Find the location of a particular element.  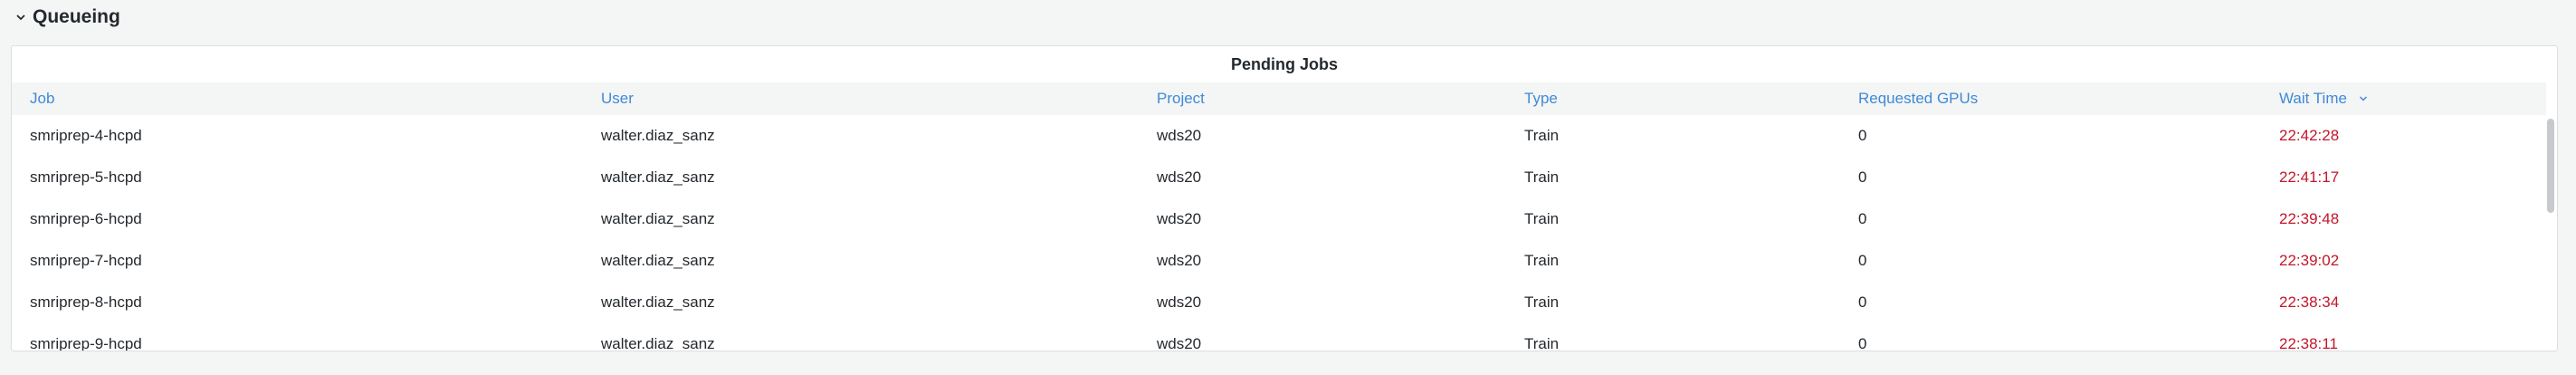

cell-job: smriprep-6-hcpd is located at coordinates (86, 219).